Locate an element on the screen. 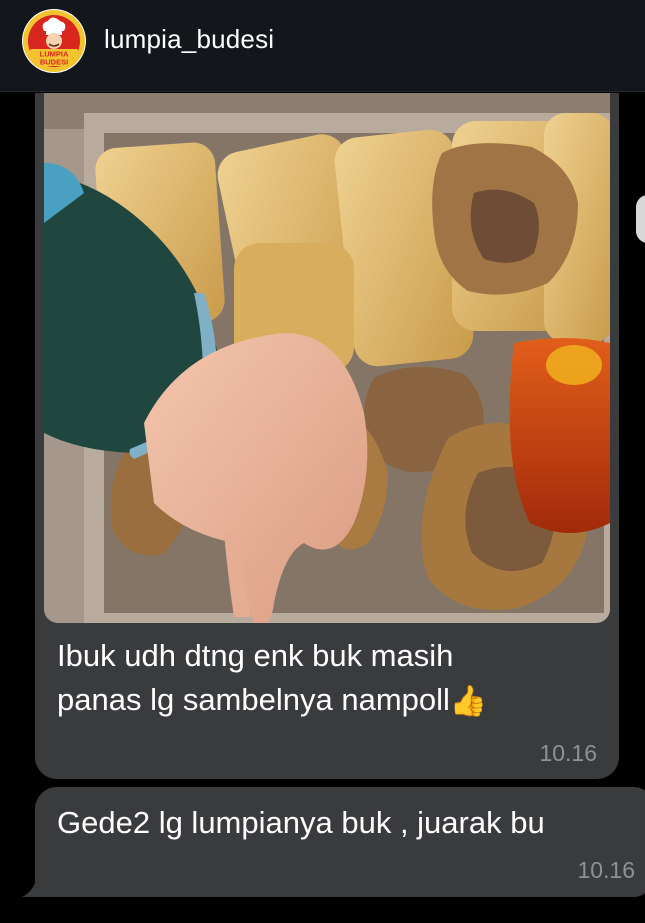 This screenshot has height=923, width=645. avatar: LUMPIA BUDESI is located at coordinates (54, 41).